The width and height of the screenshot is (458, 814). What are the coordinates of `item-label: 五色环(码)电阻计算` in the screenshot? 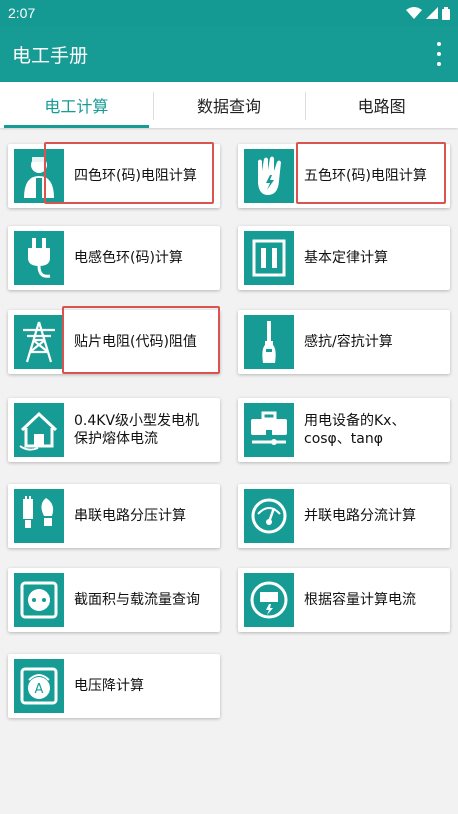 It's located at (365, 176).